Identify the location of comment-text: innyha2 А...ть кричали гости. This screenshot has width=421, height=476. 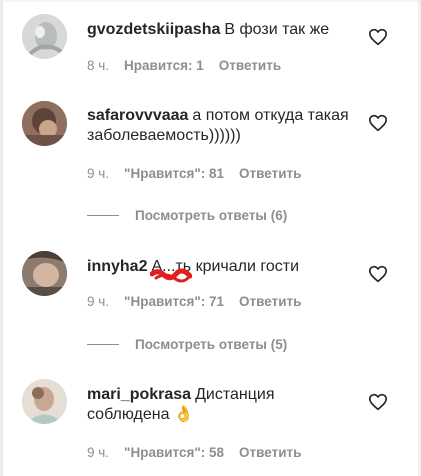
(222, 267).